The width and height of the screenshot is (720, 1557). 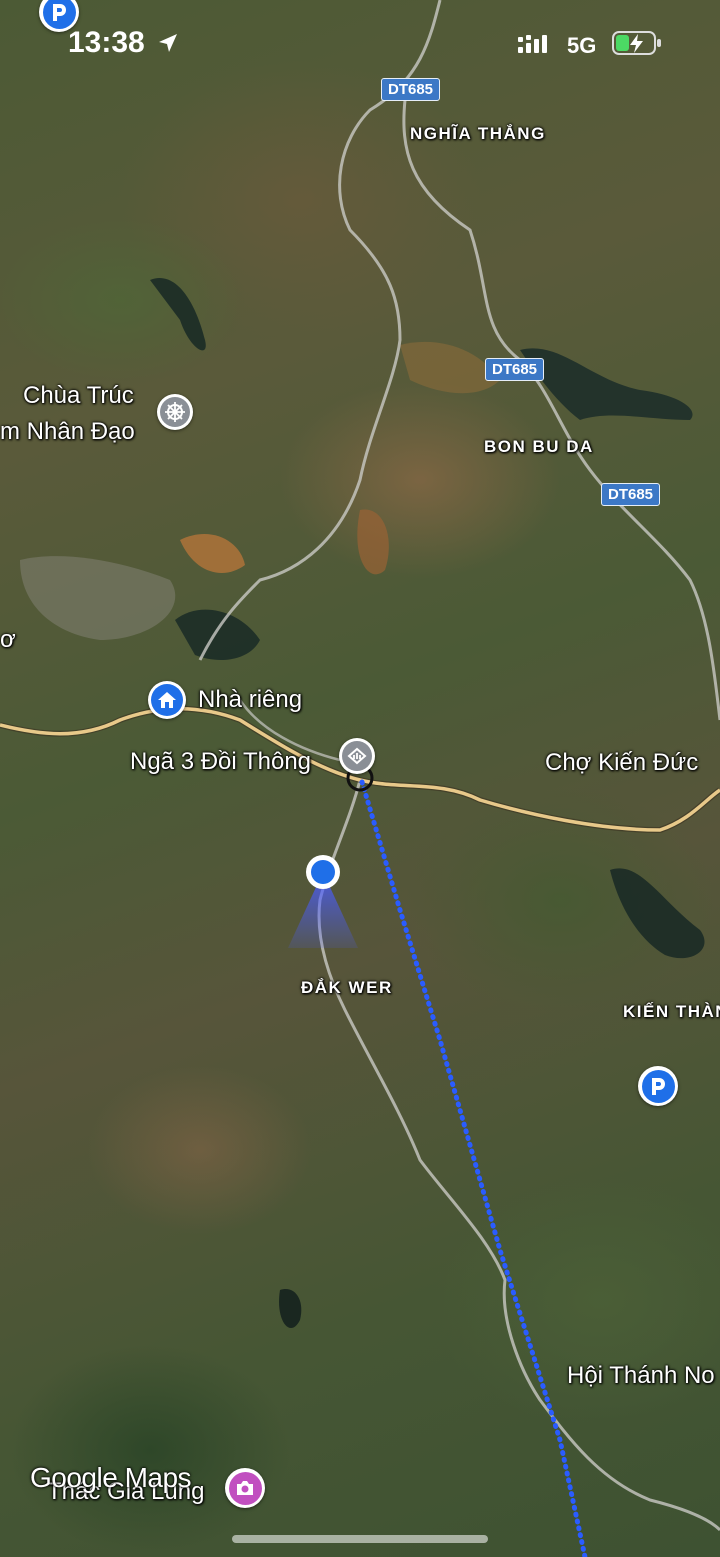 What do you see at coordinates (539, 447) in the screenshot?
I see `place-label-bon-bu-da: BON BU DA` at bounding box center [539, 447].